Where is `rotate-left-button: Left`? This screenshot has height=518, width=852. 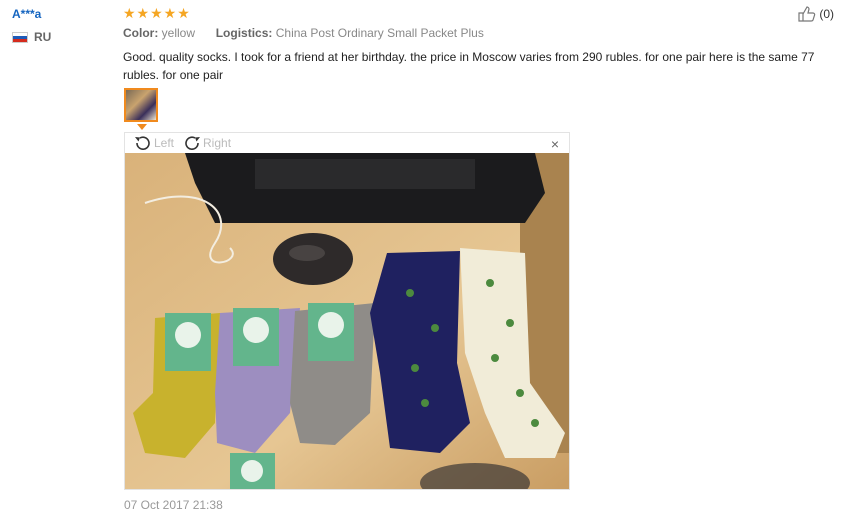 rotate-left-button: Left is located at coordinates (153, 143).